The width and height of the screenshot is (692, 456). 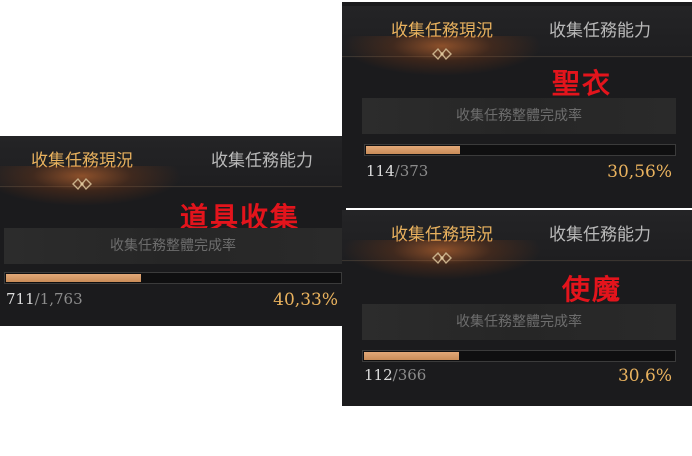 I want to click on total-value: 373, so click(x=414, y=171).